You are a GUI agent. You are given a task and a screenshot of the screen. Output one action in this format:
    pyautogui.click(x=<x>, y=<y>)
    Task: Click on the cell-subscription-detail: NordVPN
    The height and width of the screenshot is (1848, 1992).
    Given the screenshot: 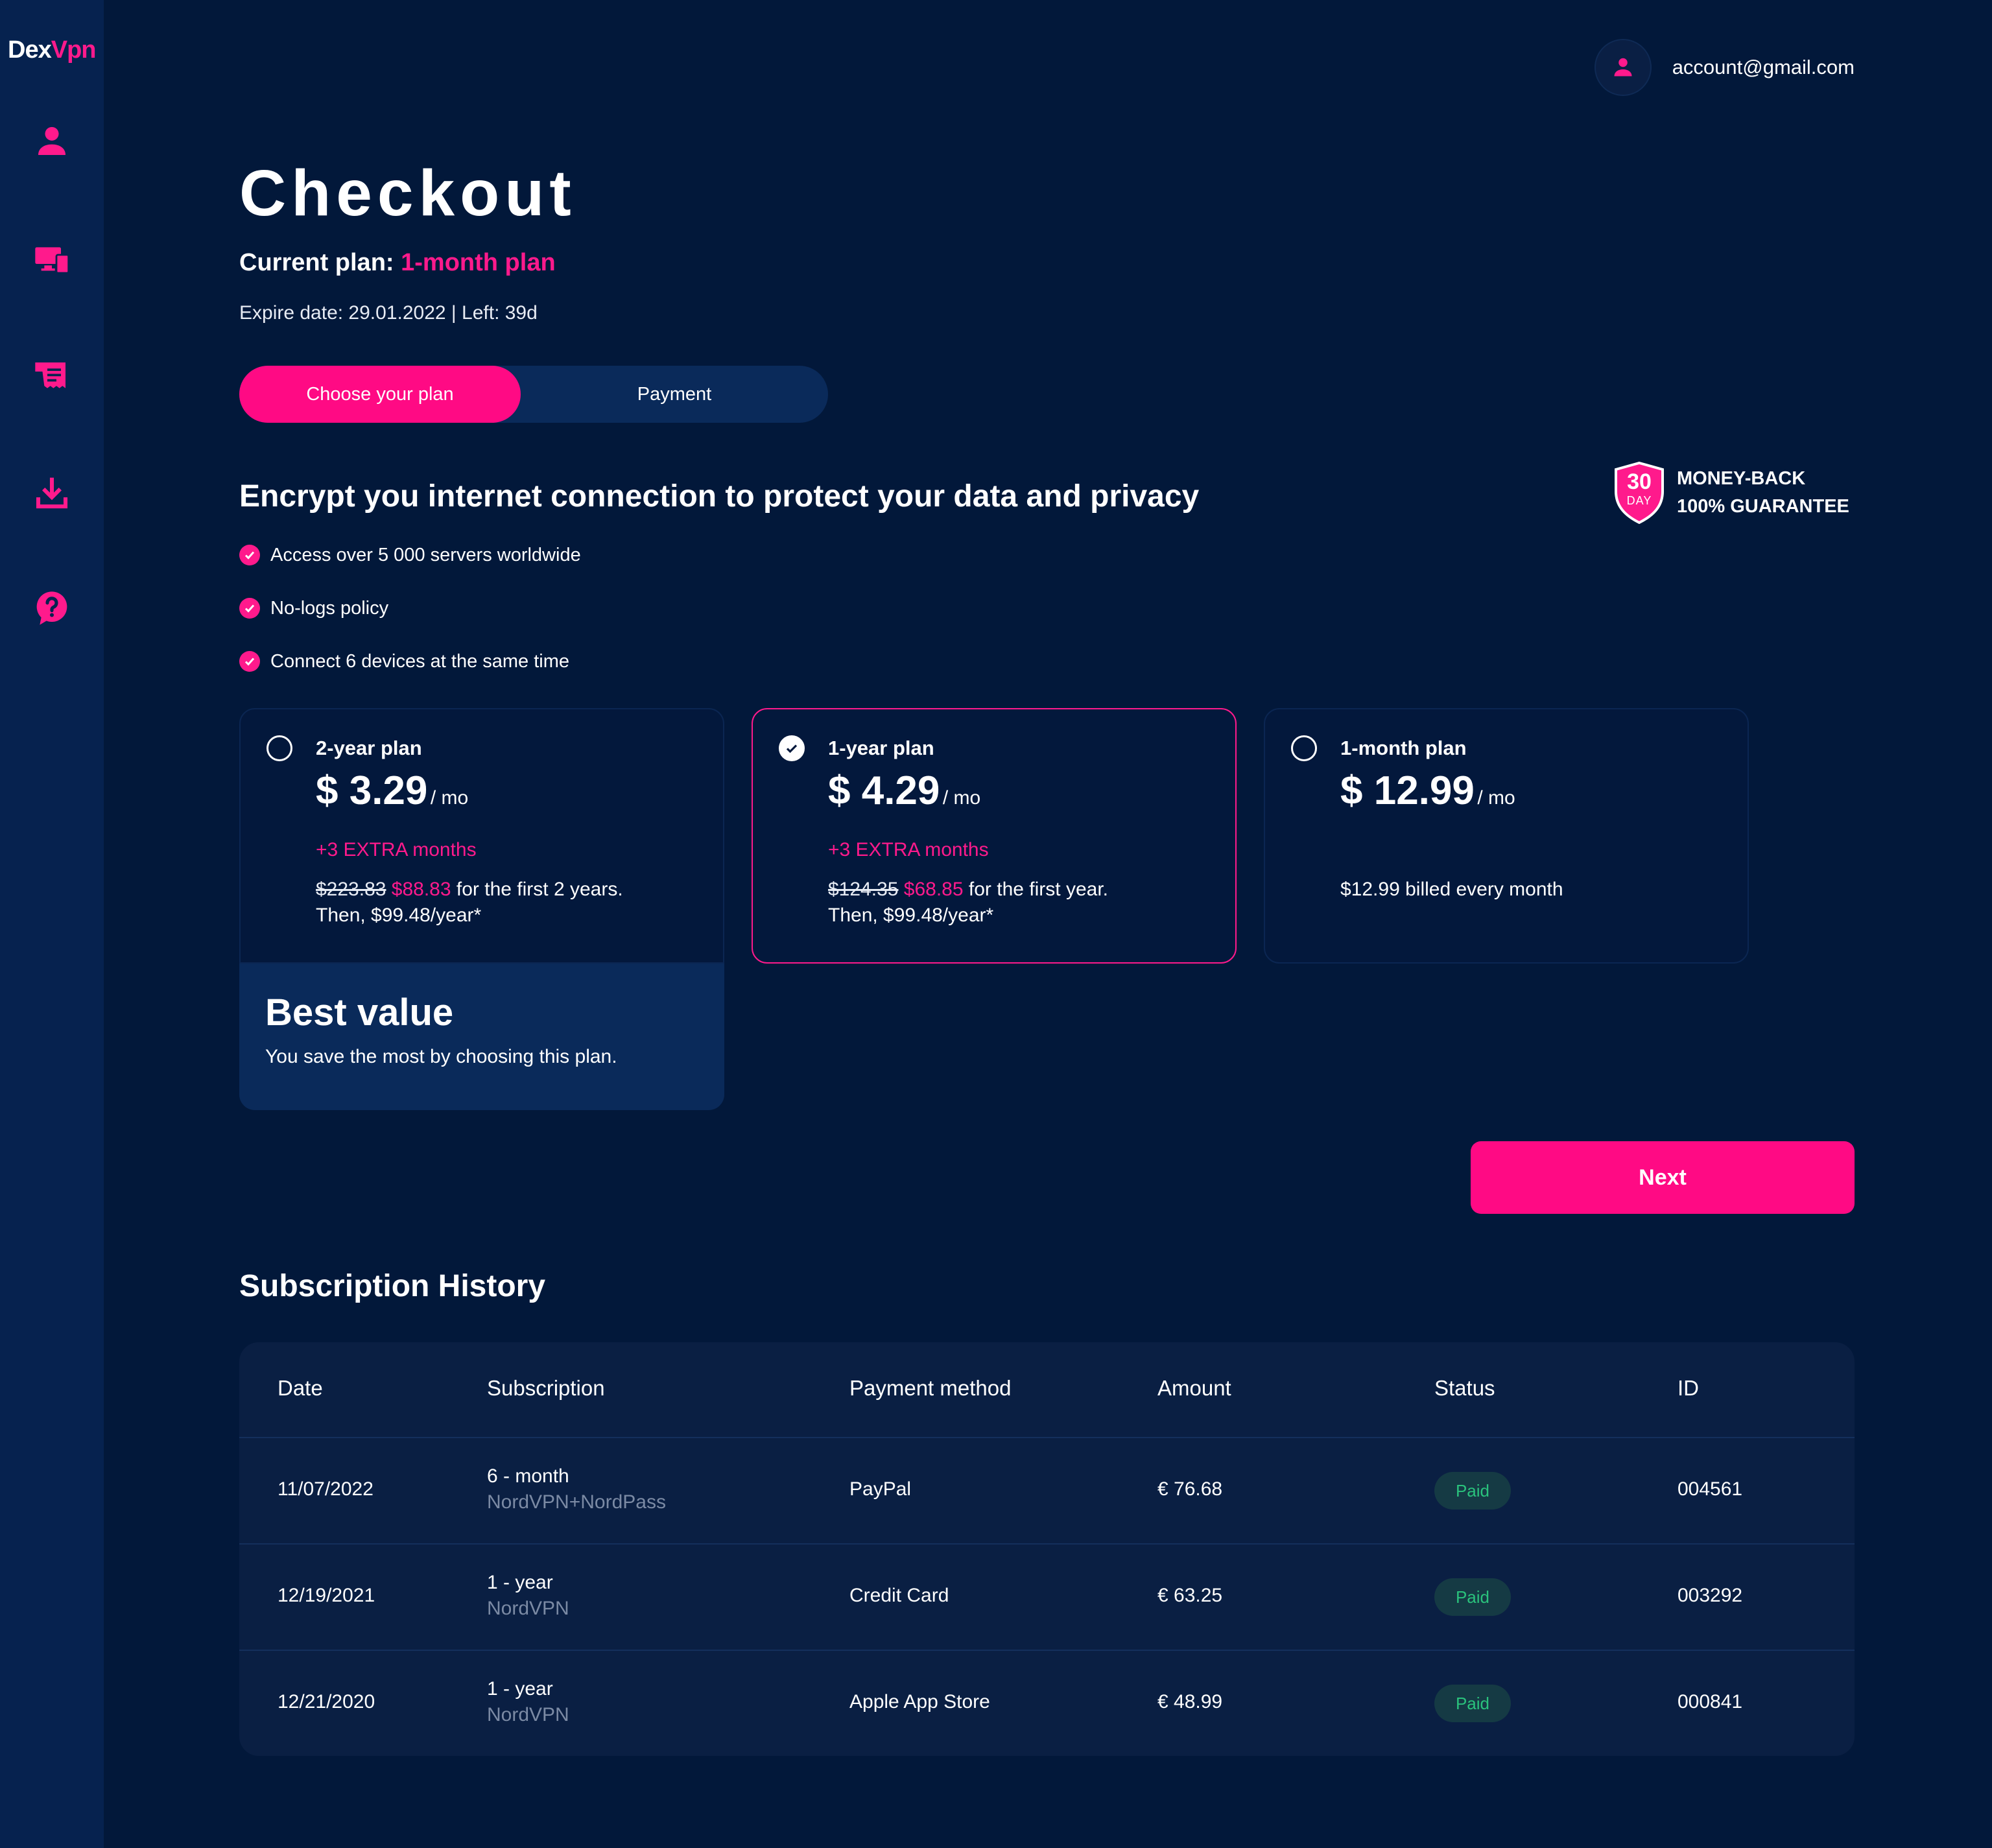 What is the action you would take?
    pyautogui.click(x=528, y=1714)
    